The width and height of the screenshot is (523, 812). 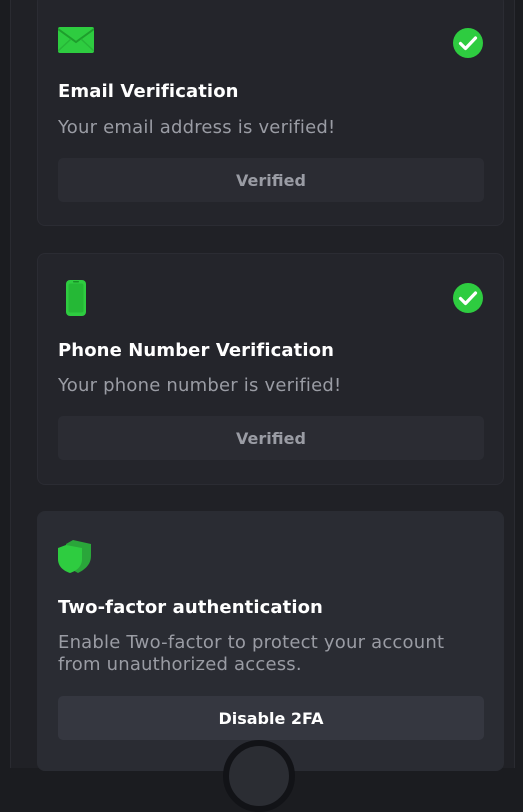 What do you see at coordinates (76, 298) in the screenshot?
I see `phone-icon` at bounding box center [76, 298].